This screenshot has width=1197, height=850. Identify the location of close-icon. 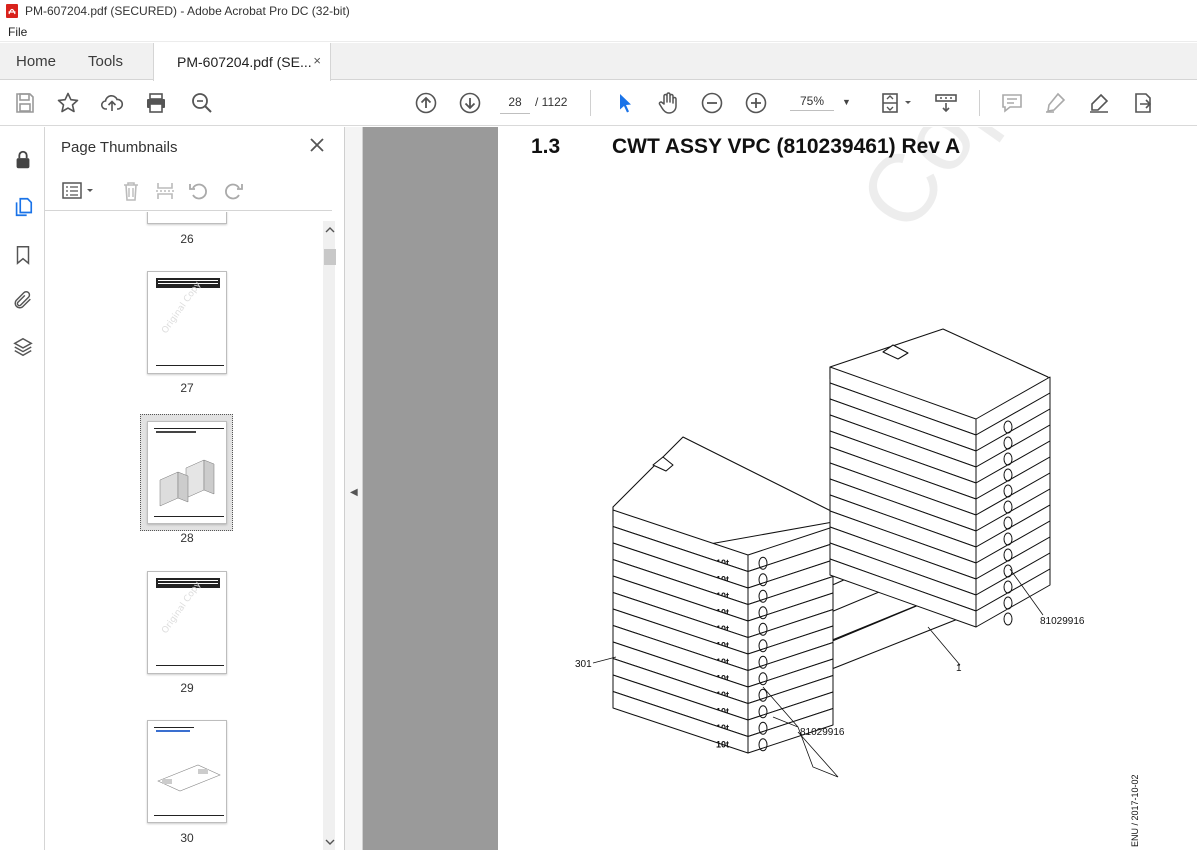
(317, 145).